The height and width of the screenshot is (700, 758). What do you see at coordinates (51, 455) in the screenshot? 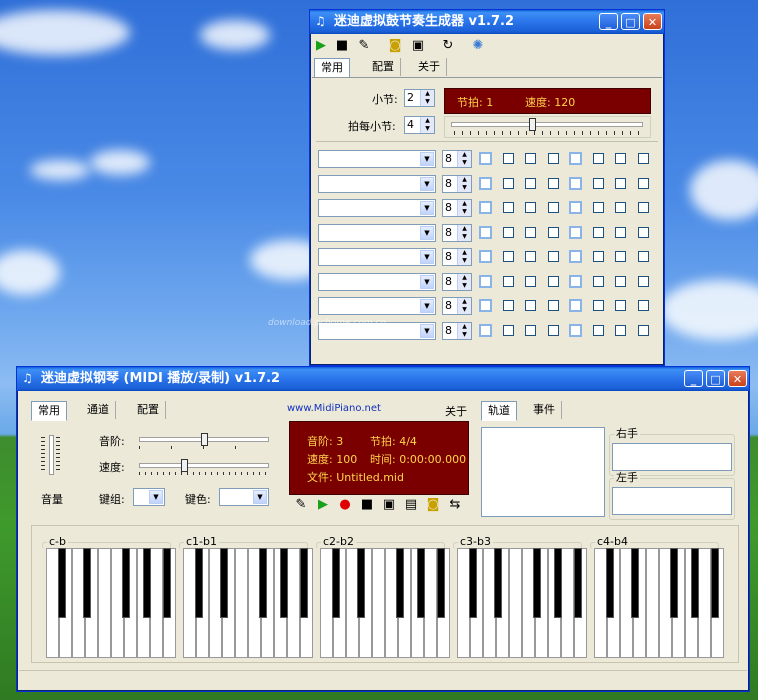
I see `volume-slider` at bounding box center [51, 455].